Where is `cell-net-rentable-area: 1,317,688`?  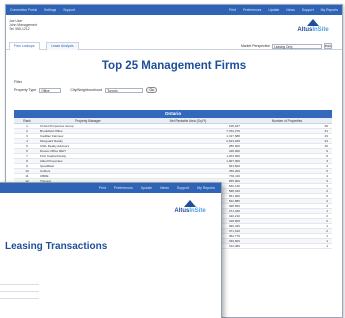 cell-net-rentable-area: 1,317,688 is located at coordinates (233, 136).